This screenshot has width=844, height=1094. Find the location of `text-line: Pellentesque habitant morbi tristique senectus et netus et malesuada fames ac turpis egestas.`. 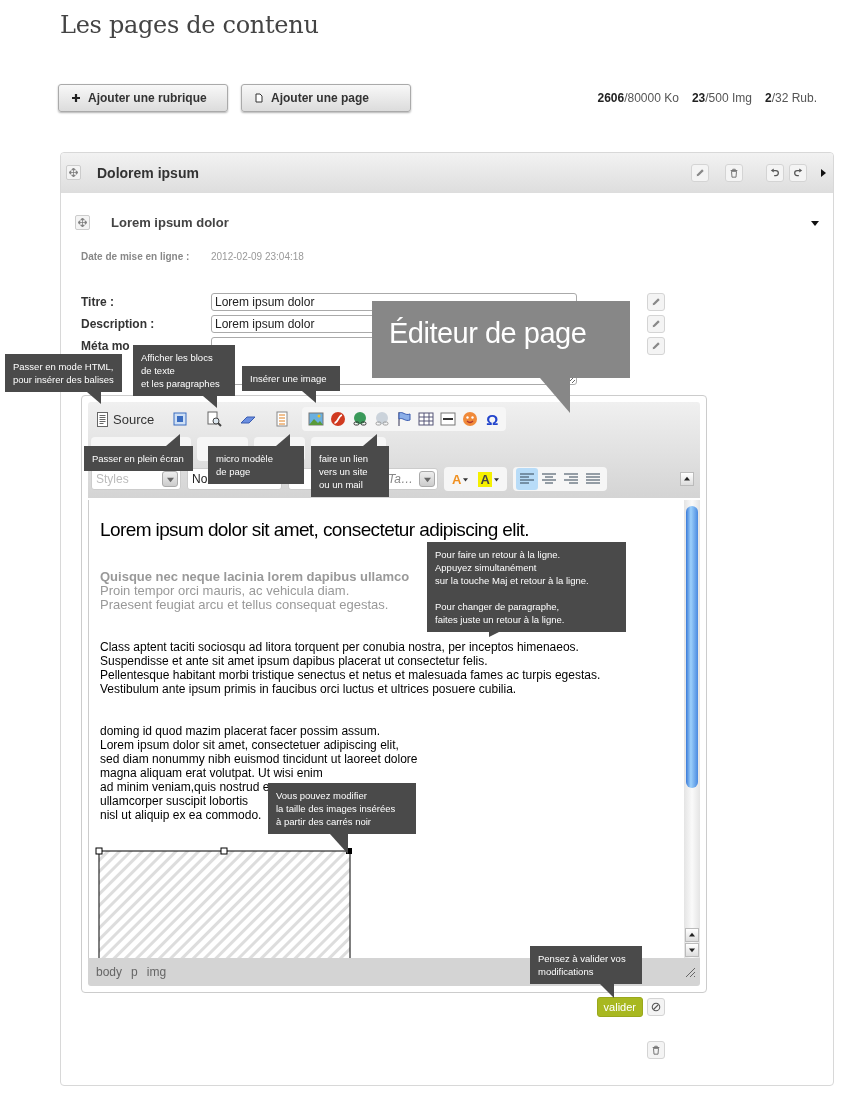

text-line: Pellentesque habitant morbi tristique senectus et netus et malesuada fames ac turpis egestas. is located at coordinates (350, 675).